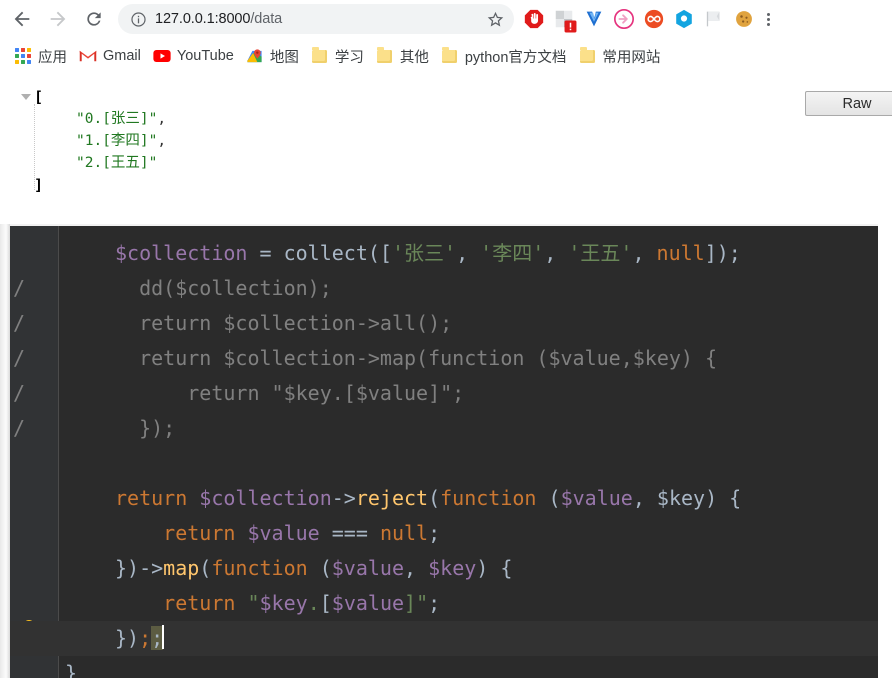 The height and width of the screenshot is (678, 892). Describe the element at coordinates (444, 288) in the screenshot. I see `code-line: / dd($collection);` at that location.